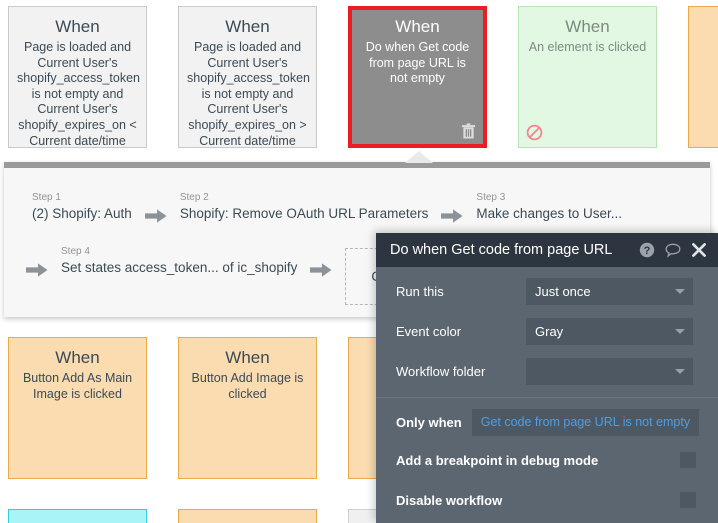  Describe the element at coordinates (587, 77) in the screenshot. I see `event-card: When An element is clicked` at that location.